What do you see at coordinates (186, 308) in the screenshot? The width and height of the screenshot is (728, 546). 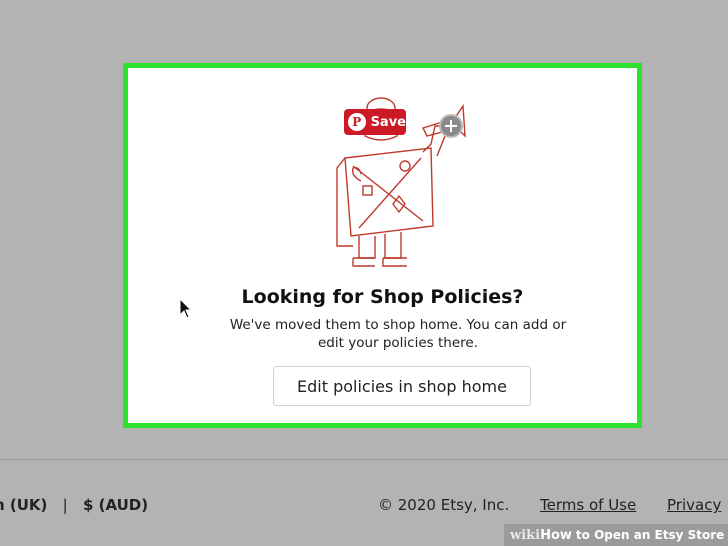 I see `mouse-pointer-icon` at bounding box center [186, 308].